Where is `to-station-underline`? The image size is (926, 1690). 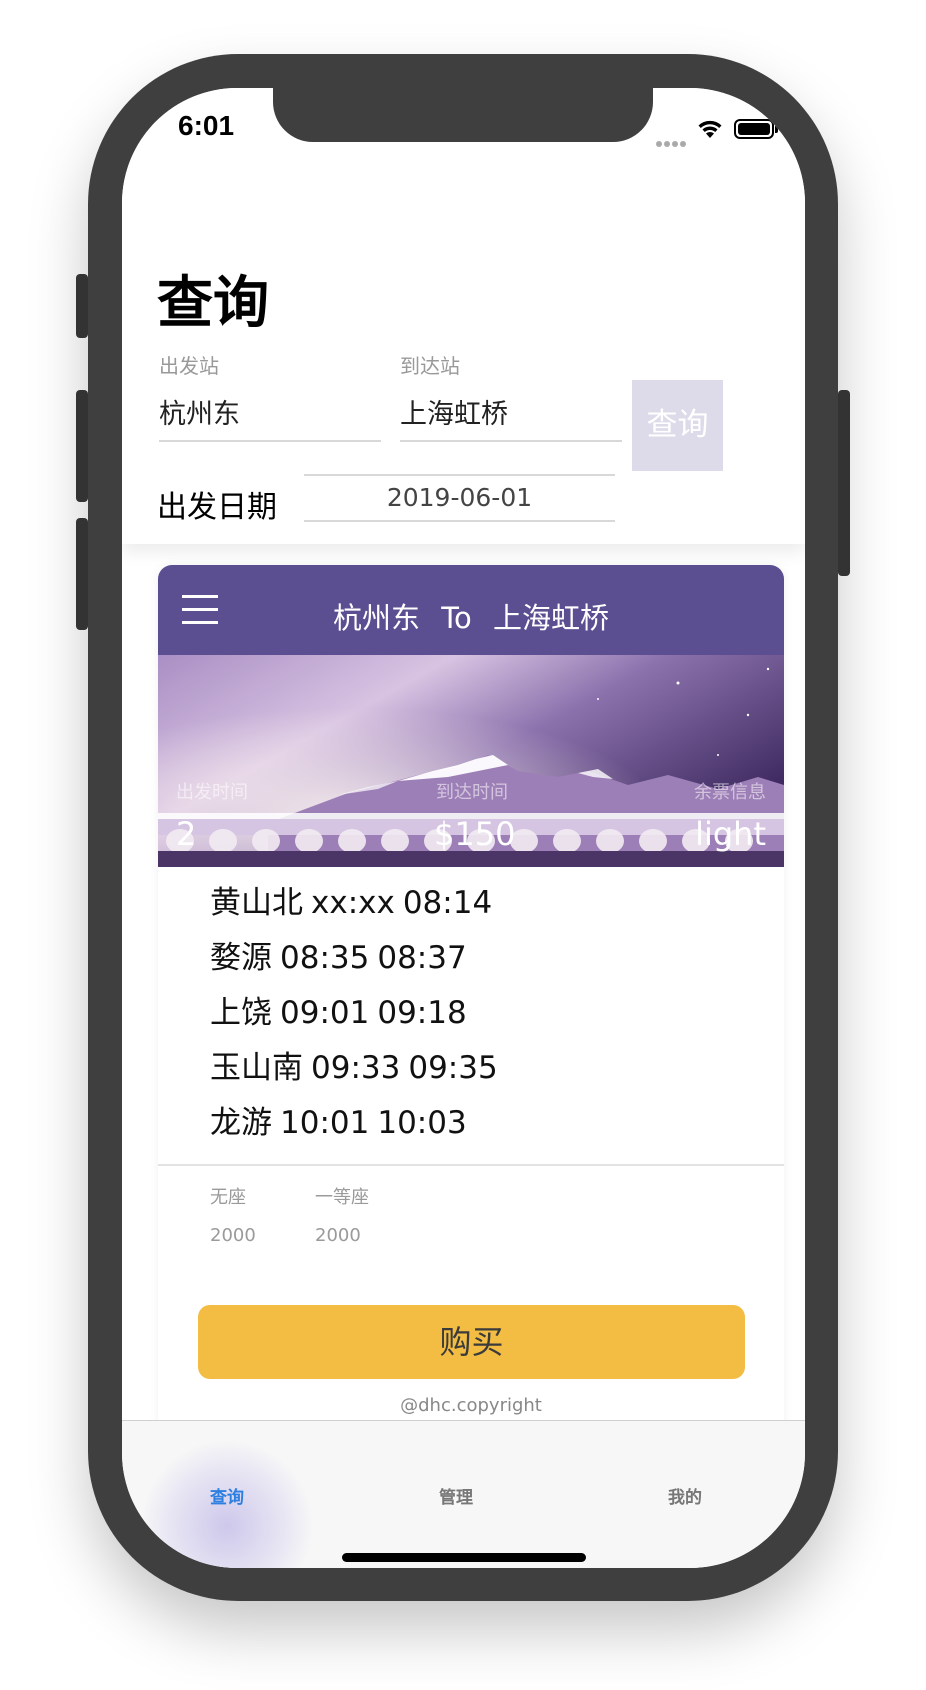 to-station-underline is located at coordinates (511, 441).